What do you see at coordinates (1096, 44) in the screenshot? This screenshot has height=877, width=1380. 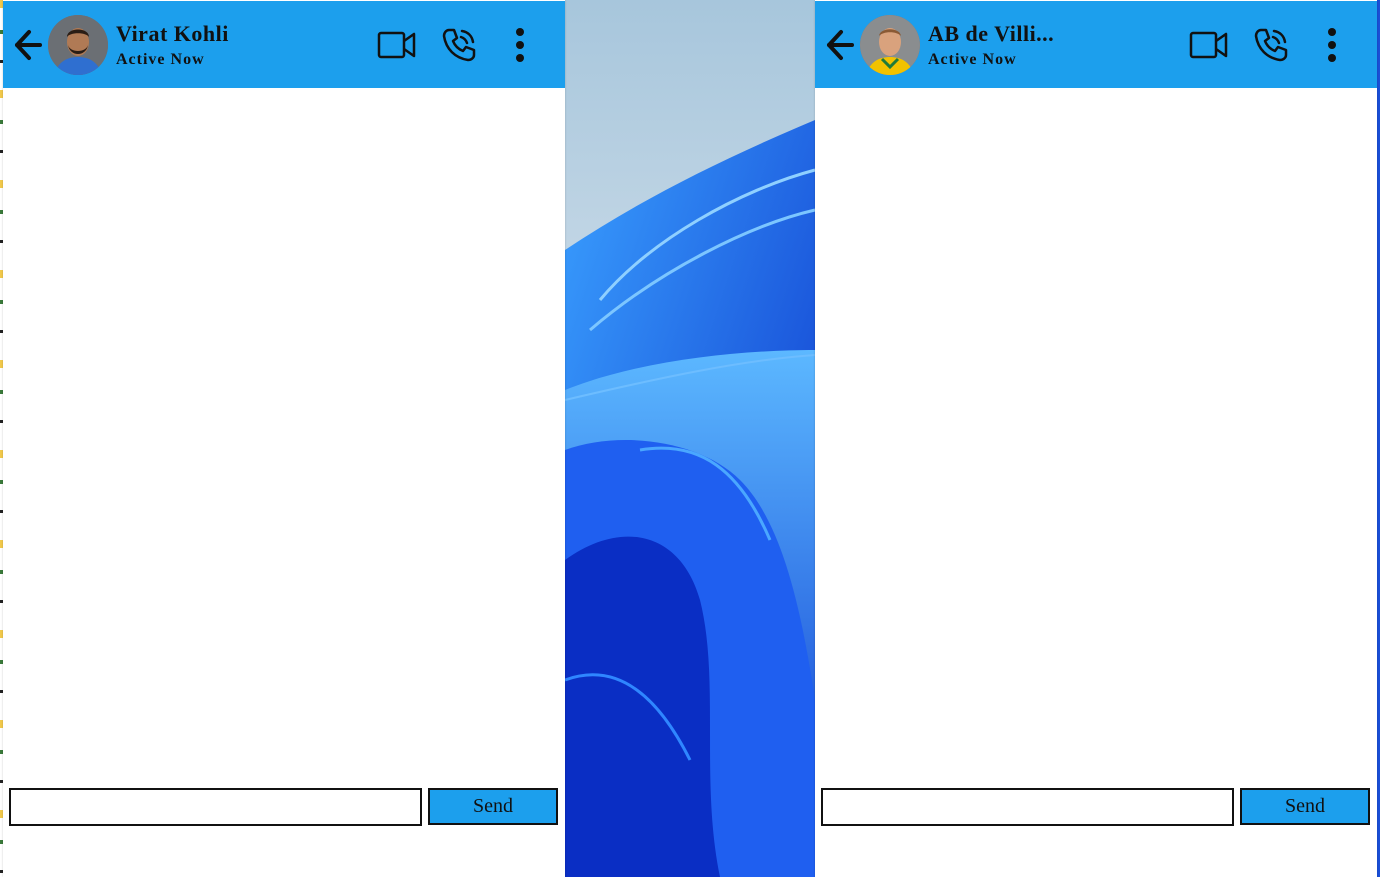 I see `chat-header: AB de Villi... Active Now` at bounding box center [1096, 44].